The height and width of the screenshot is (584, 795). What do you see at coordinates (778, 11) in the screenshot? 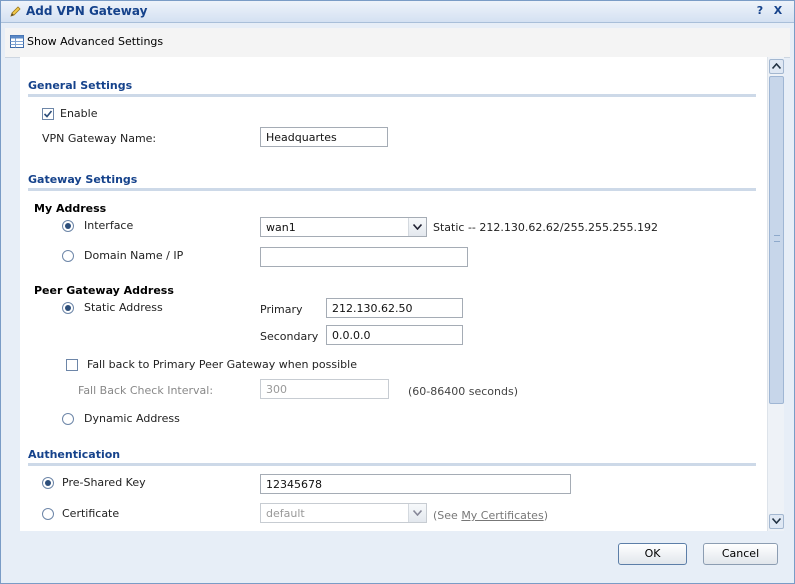
I see `close-button: X` at bounding box center [778, 11].